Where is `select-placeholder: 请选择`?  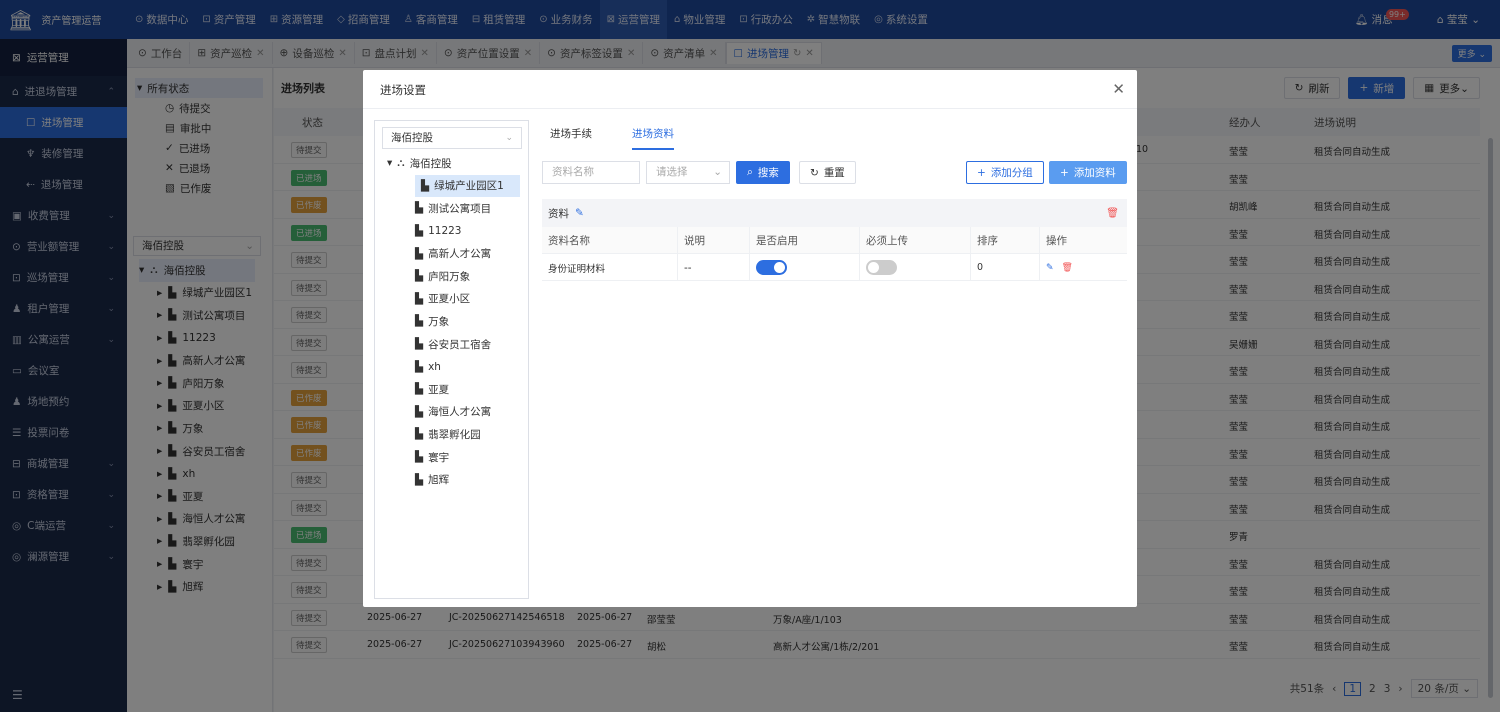
select-placeholder: 请选择 is located at coordinates (672, 172).